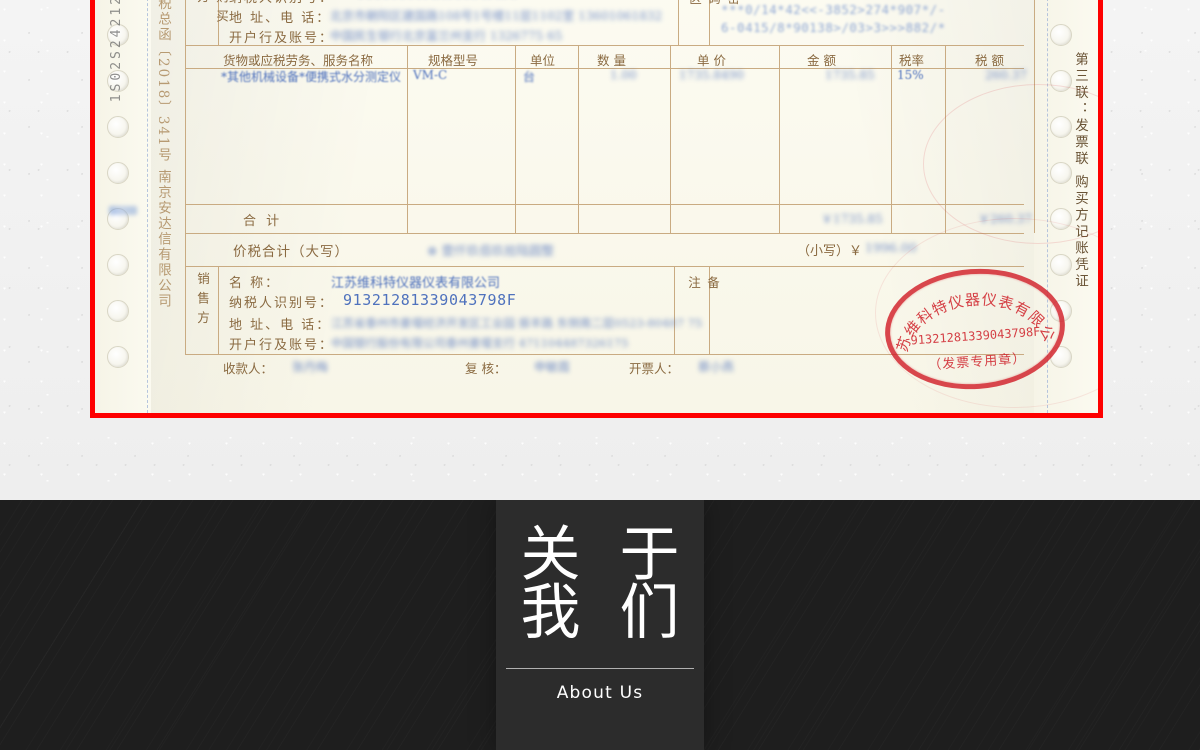 Image resolution: width=1200 pixels, height=750 pixels. Describe the element at coordinates (123, 210) in the screenshot. I see `ink-smudge` at that location.